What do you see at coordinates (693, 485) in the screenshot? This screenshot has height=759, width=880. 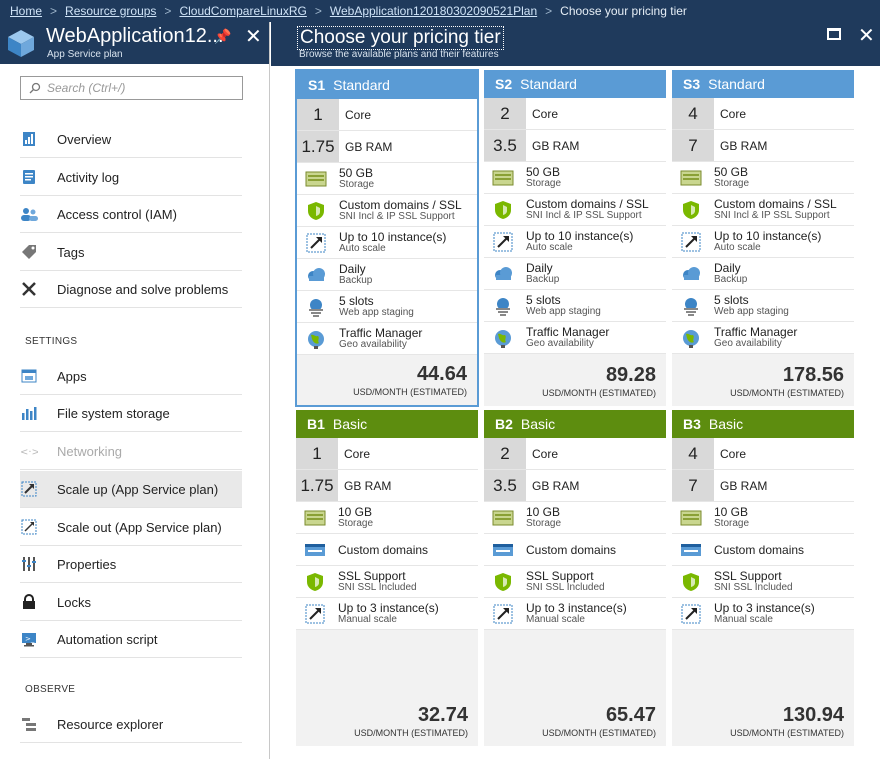 I see `ram-amount: 7` at bounding box center [693, 485].